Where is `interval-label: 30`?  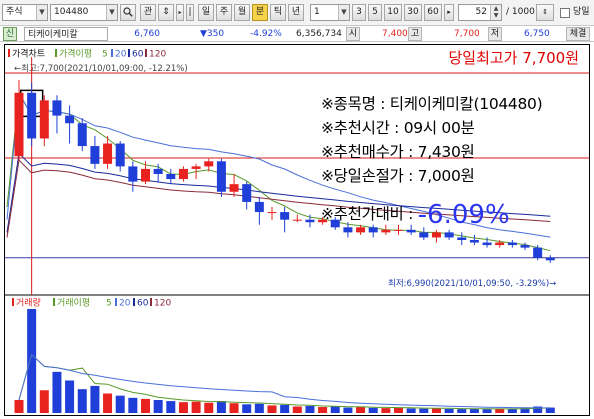 interval-label: 30 is located at coordinates (413, 12).